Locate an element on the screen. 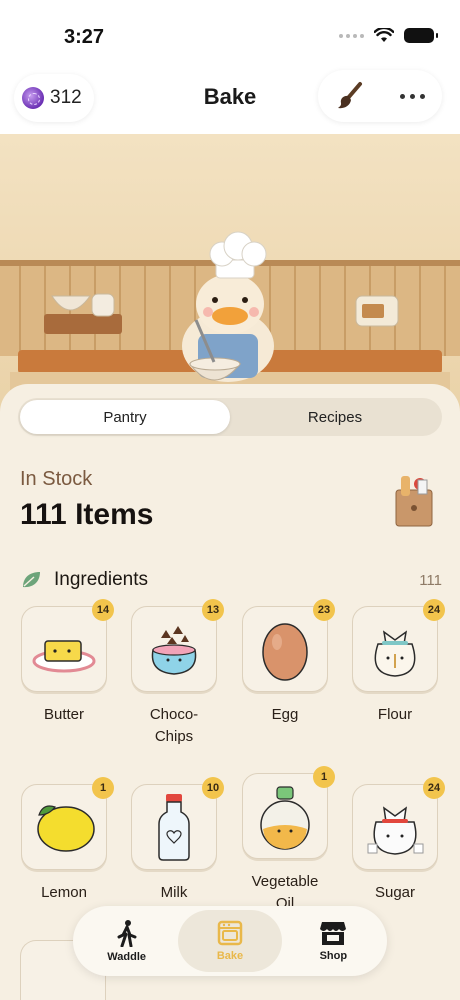 This screenshot has width=460, height=1000. ingredient-tile: 14 is located at coordinates (67, 645).